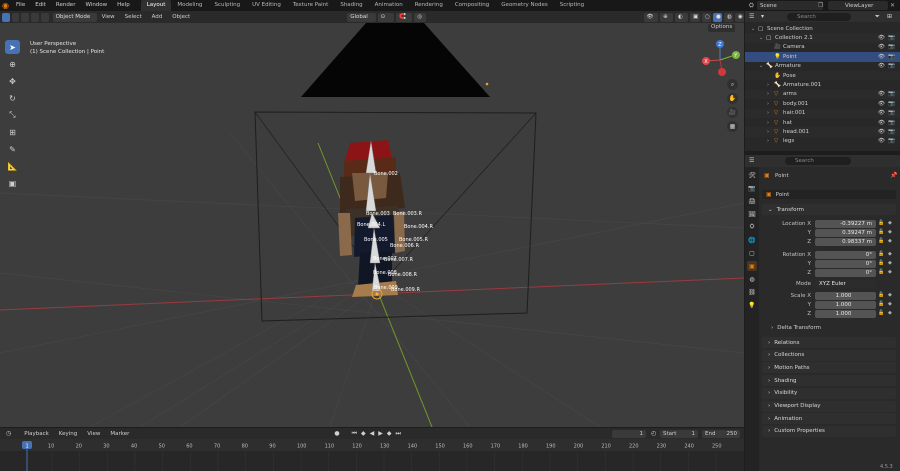 The width and height of the screenshot is (900, 471). What do you see at coordinates (12, 98) in the screenshot?
I see `rotate-tool-icon: ↻` at bounding box center [12, 98].